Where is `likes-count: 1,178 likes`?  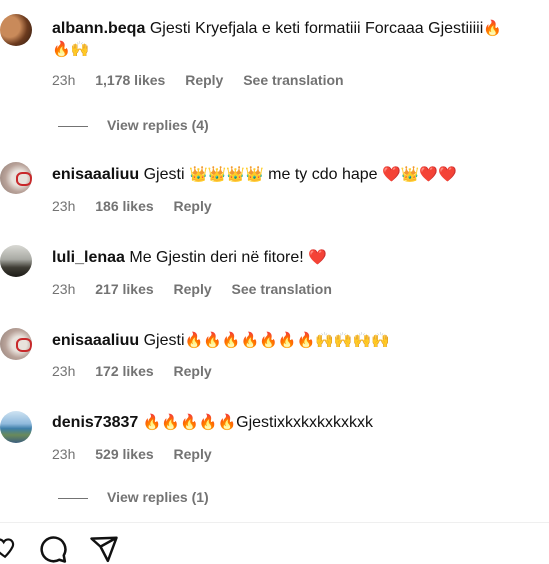 likes-count: 1,178 likes is located at coordinates (130, 80).